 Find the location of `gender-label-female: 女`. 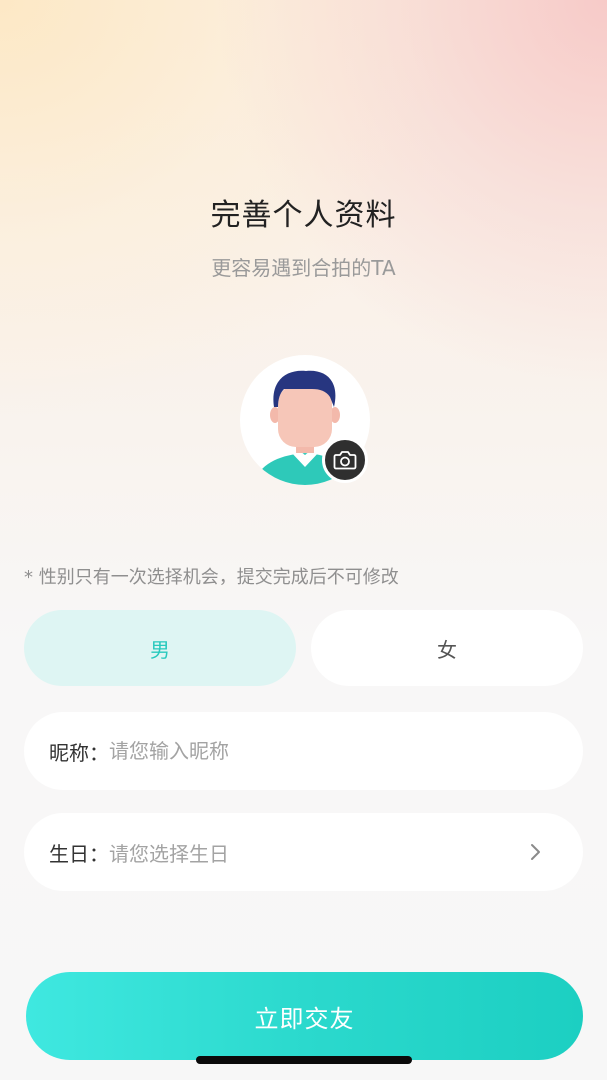

gender-label-female: 女 is located at coordinates (447, 649).